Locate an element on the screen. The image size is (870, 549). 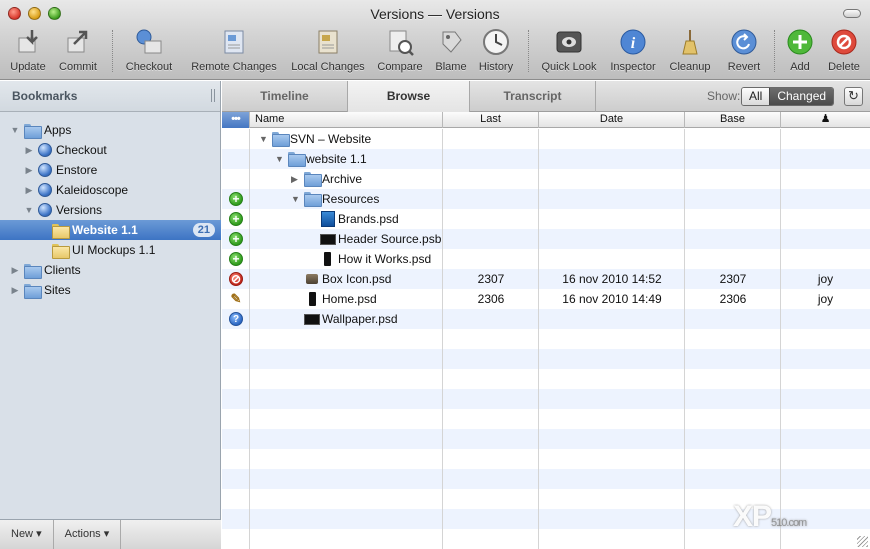
toolbar-toggle-button is located at coordinates (852, 13).